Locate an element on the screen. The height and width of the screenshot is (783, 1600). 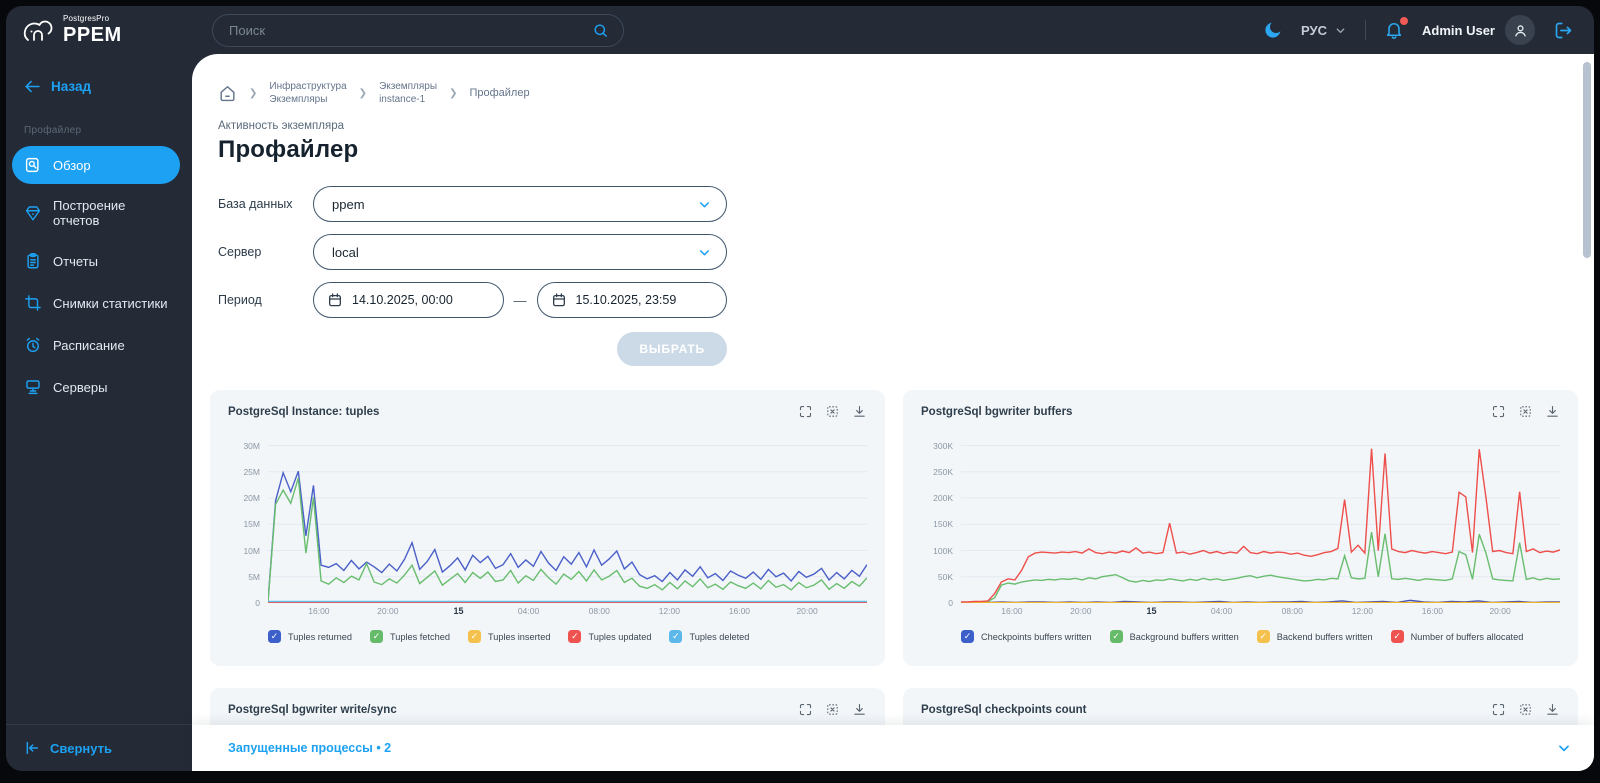
logout-icon is located at coordinates (1563, 30).